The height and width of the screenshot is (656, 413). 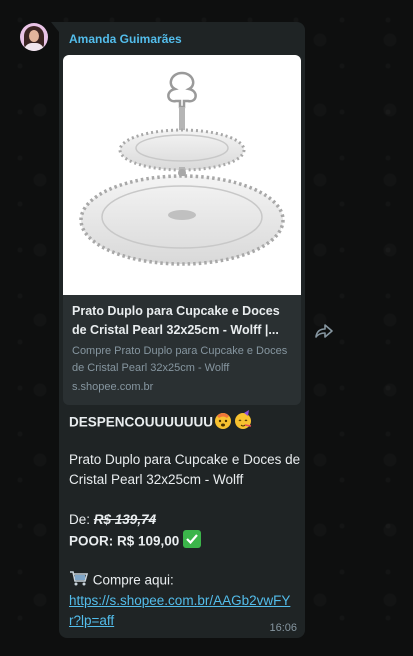 What do you see at coordinates (34, 37) in the screenshot?
I see `avatar` at bounding box center [34, 37].